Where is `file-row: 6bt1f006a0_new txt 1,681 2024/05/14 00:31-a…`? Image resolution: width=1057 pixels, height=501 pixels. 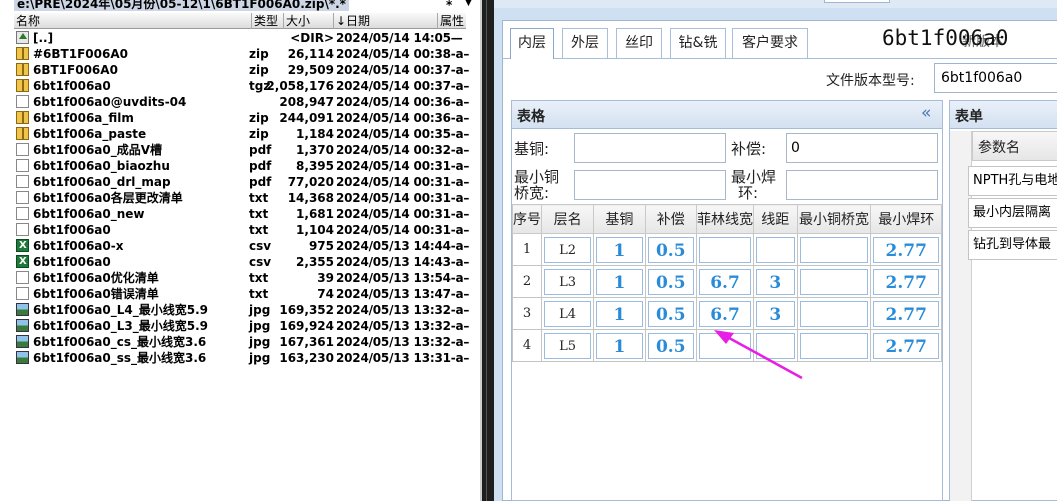
file-row: 6bt1f006a0_new txt 1,681 2024/05/14 00:31-a… is located at coordinates (241, 214).